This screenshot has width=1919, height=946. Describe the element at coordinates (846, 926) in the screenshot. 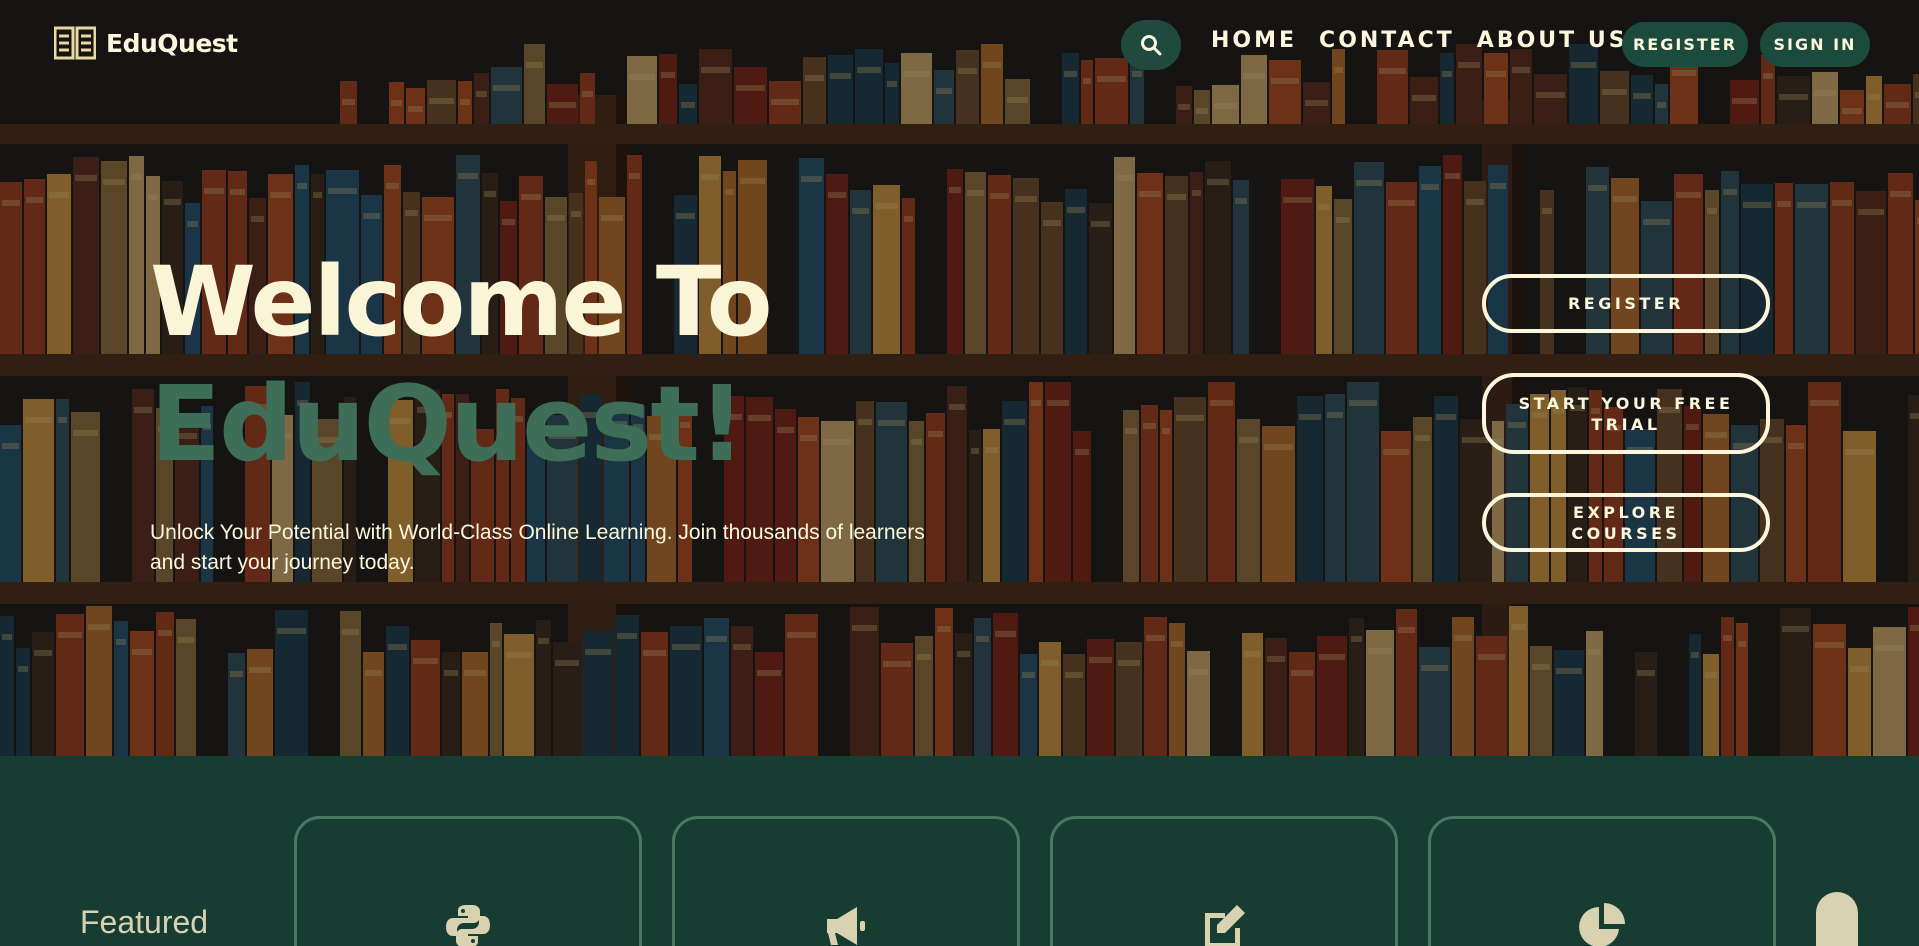

I see `megaphone-icon` at that location.